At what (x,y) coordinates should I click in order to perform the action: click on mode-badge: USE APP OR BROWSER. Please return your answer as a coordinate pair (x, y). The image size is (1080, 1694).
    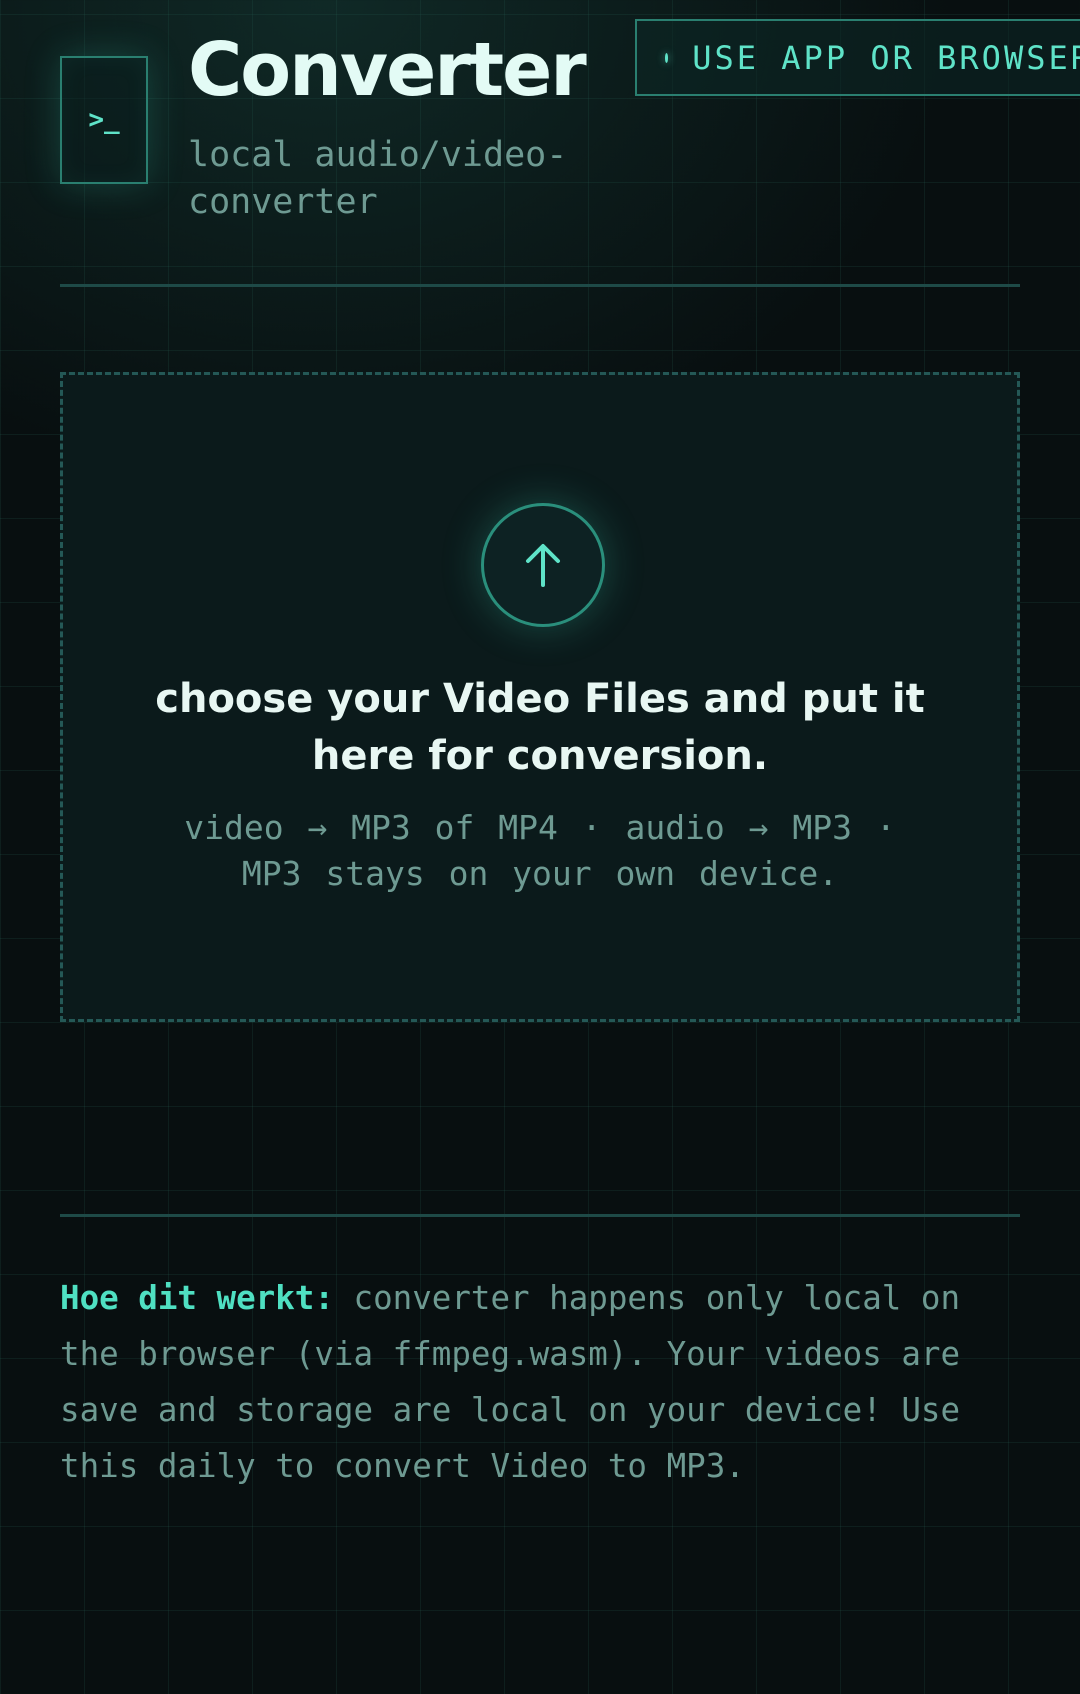
    Looking at the image, I should click on (857, 57).